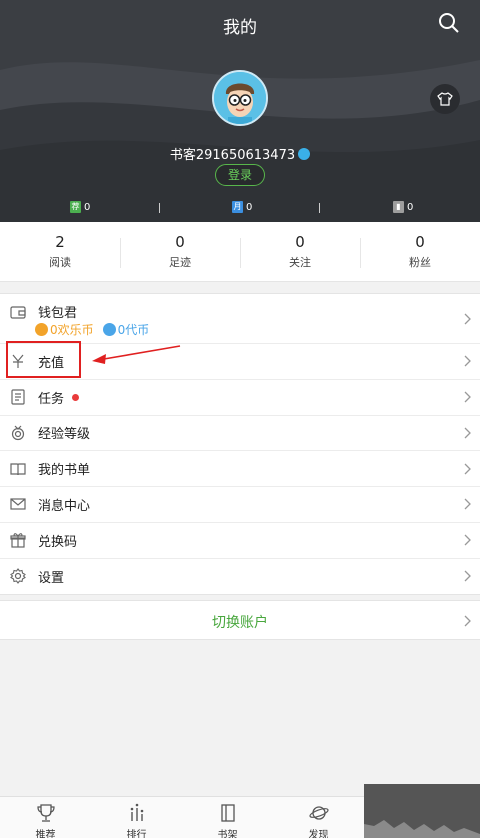 This screenshot has width=480, height=838. What do you see at coordinates (240, 398) in the screenshot?
I see `menu-item-tasks: 任务` at bounding box center [240, 398].